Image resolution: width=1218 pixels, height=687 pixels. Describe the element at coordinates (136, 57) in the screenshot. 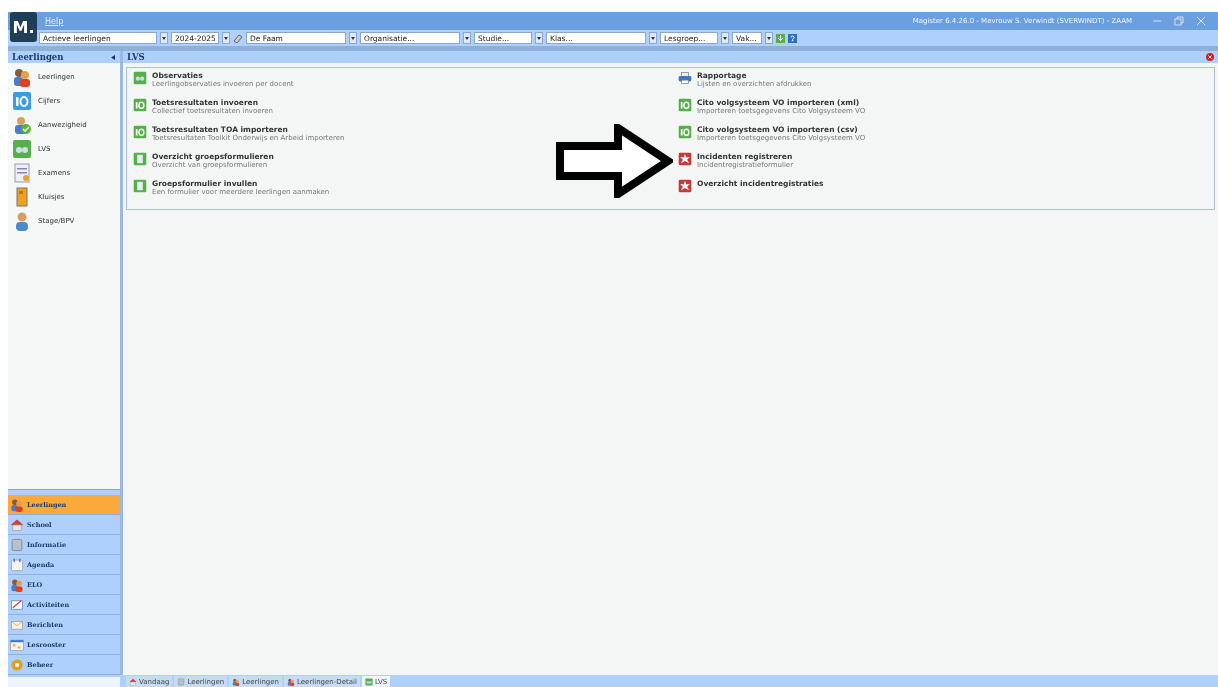

I see `panel-title: LVS` at that location.